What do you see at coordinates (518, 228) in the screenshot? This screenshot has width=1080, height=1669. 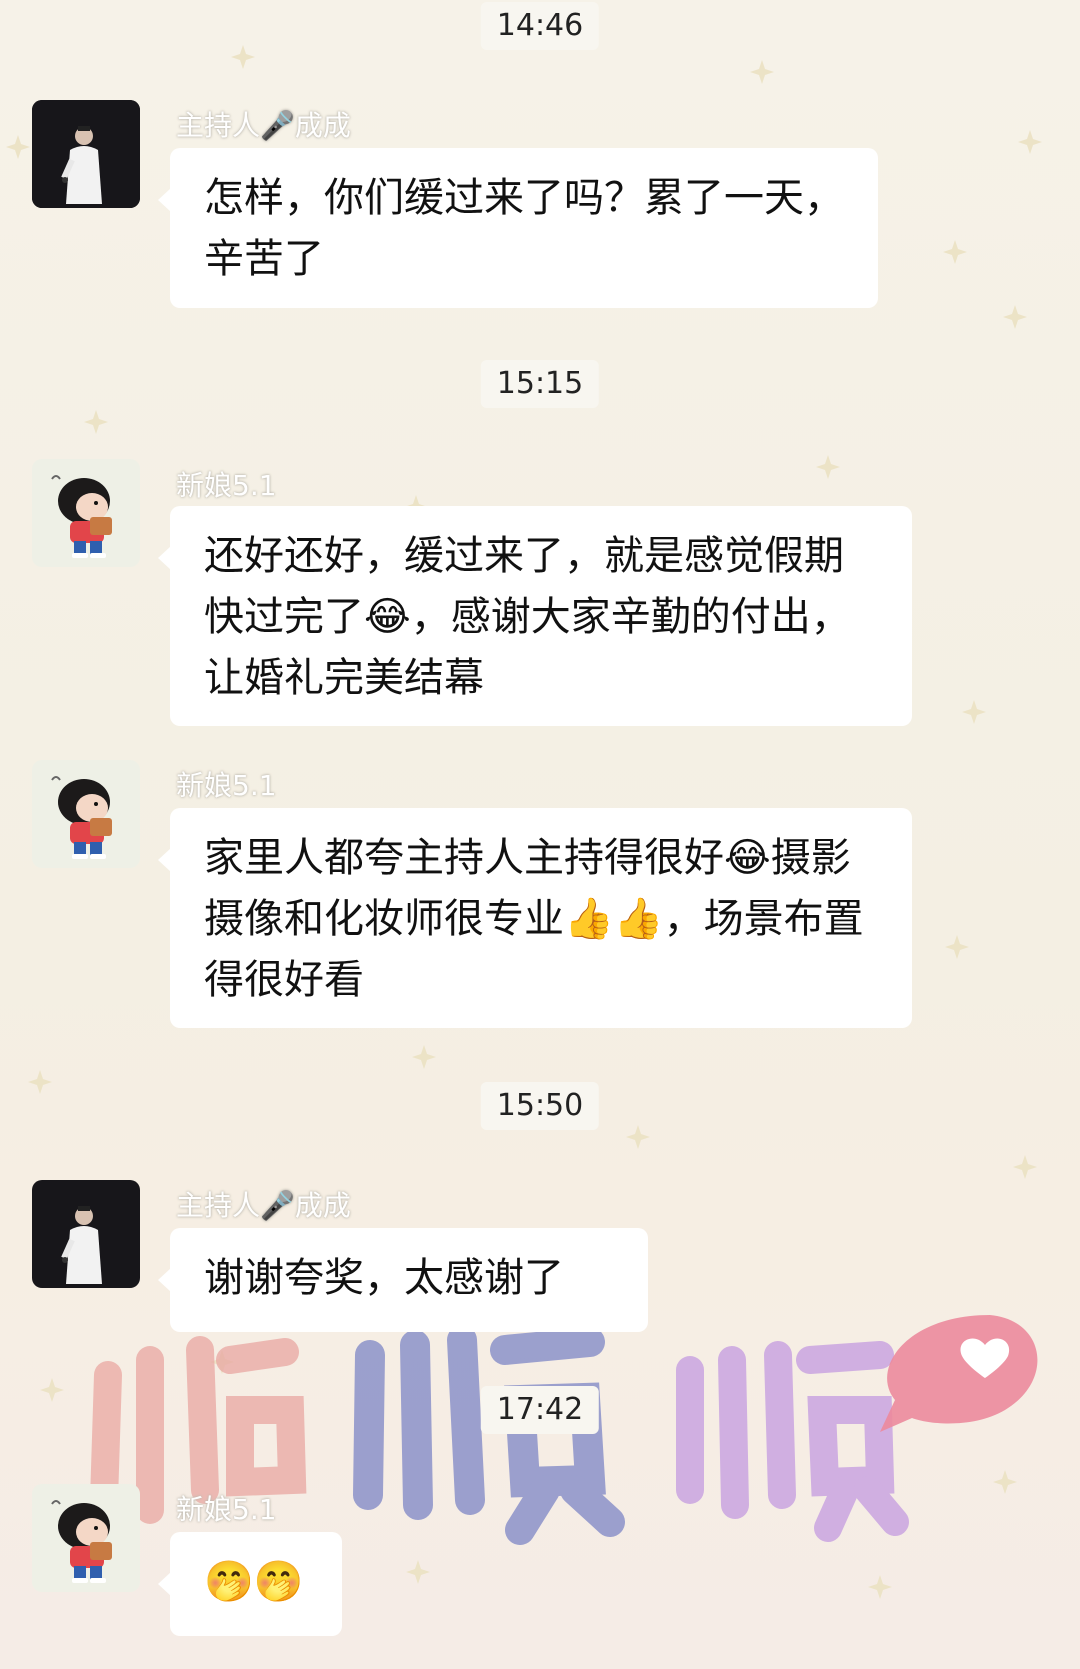 I see `message-bubble: 怎样，你们缓过来了吗？累了一天，辛苦了` at bounding box center [518, 228].